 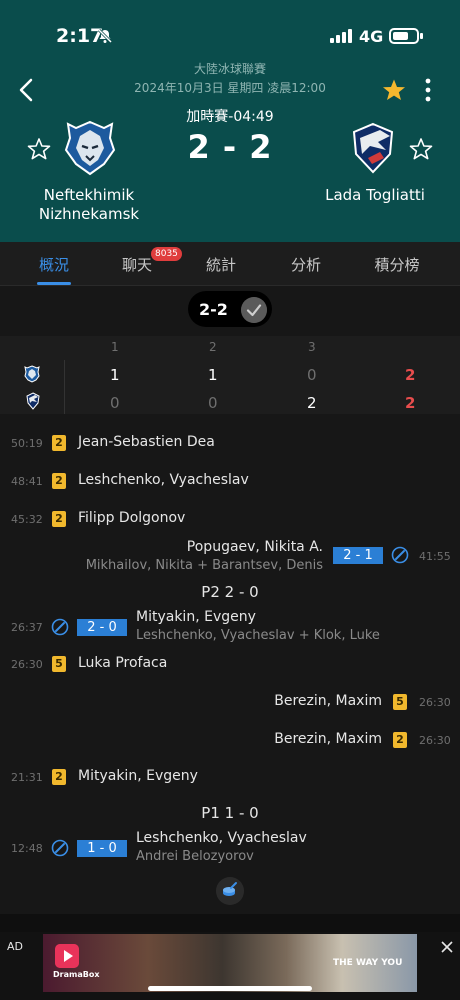 What do you see at coordinates (213, 375) in the screenshot?
I see `home-p2: 1` at bounding box center [213, 375].